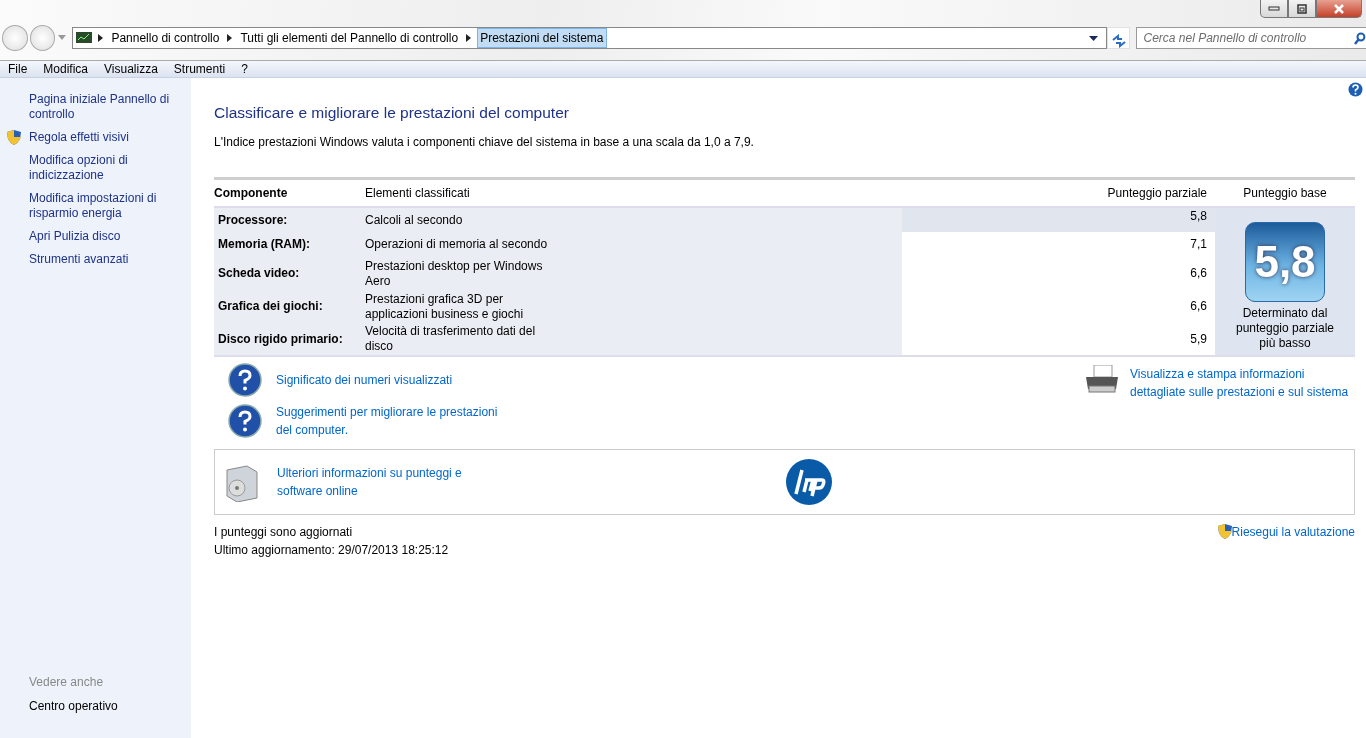 This screenshot has width=1366, height=738. Describe the element at coordinates (110, 236) in the screenshot. I see `sidebar-link: Apri Pulizia disco` at that location.